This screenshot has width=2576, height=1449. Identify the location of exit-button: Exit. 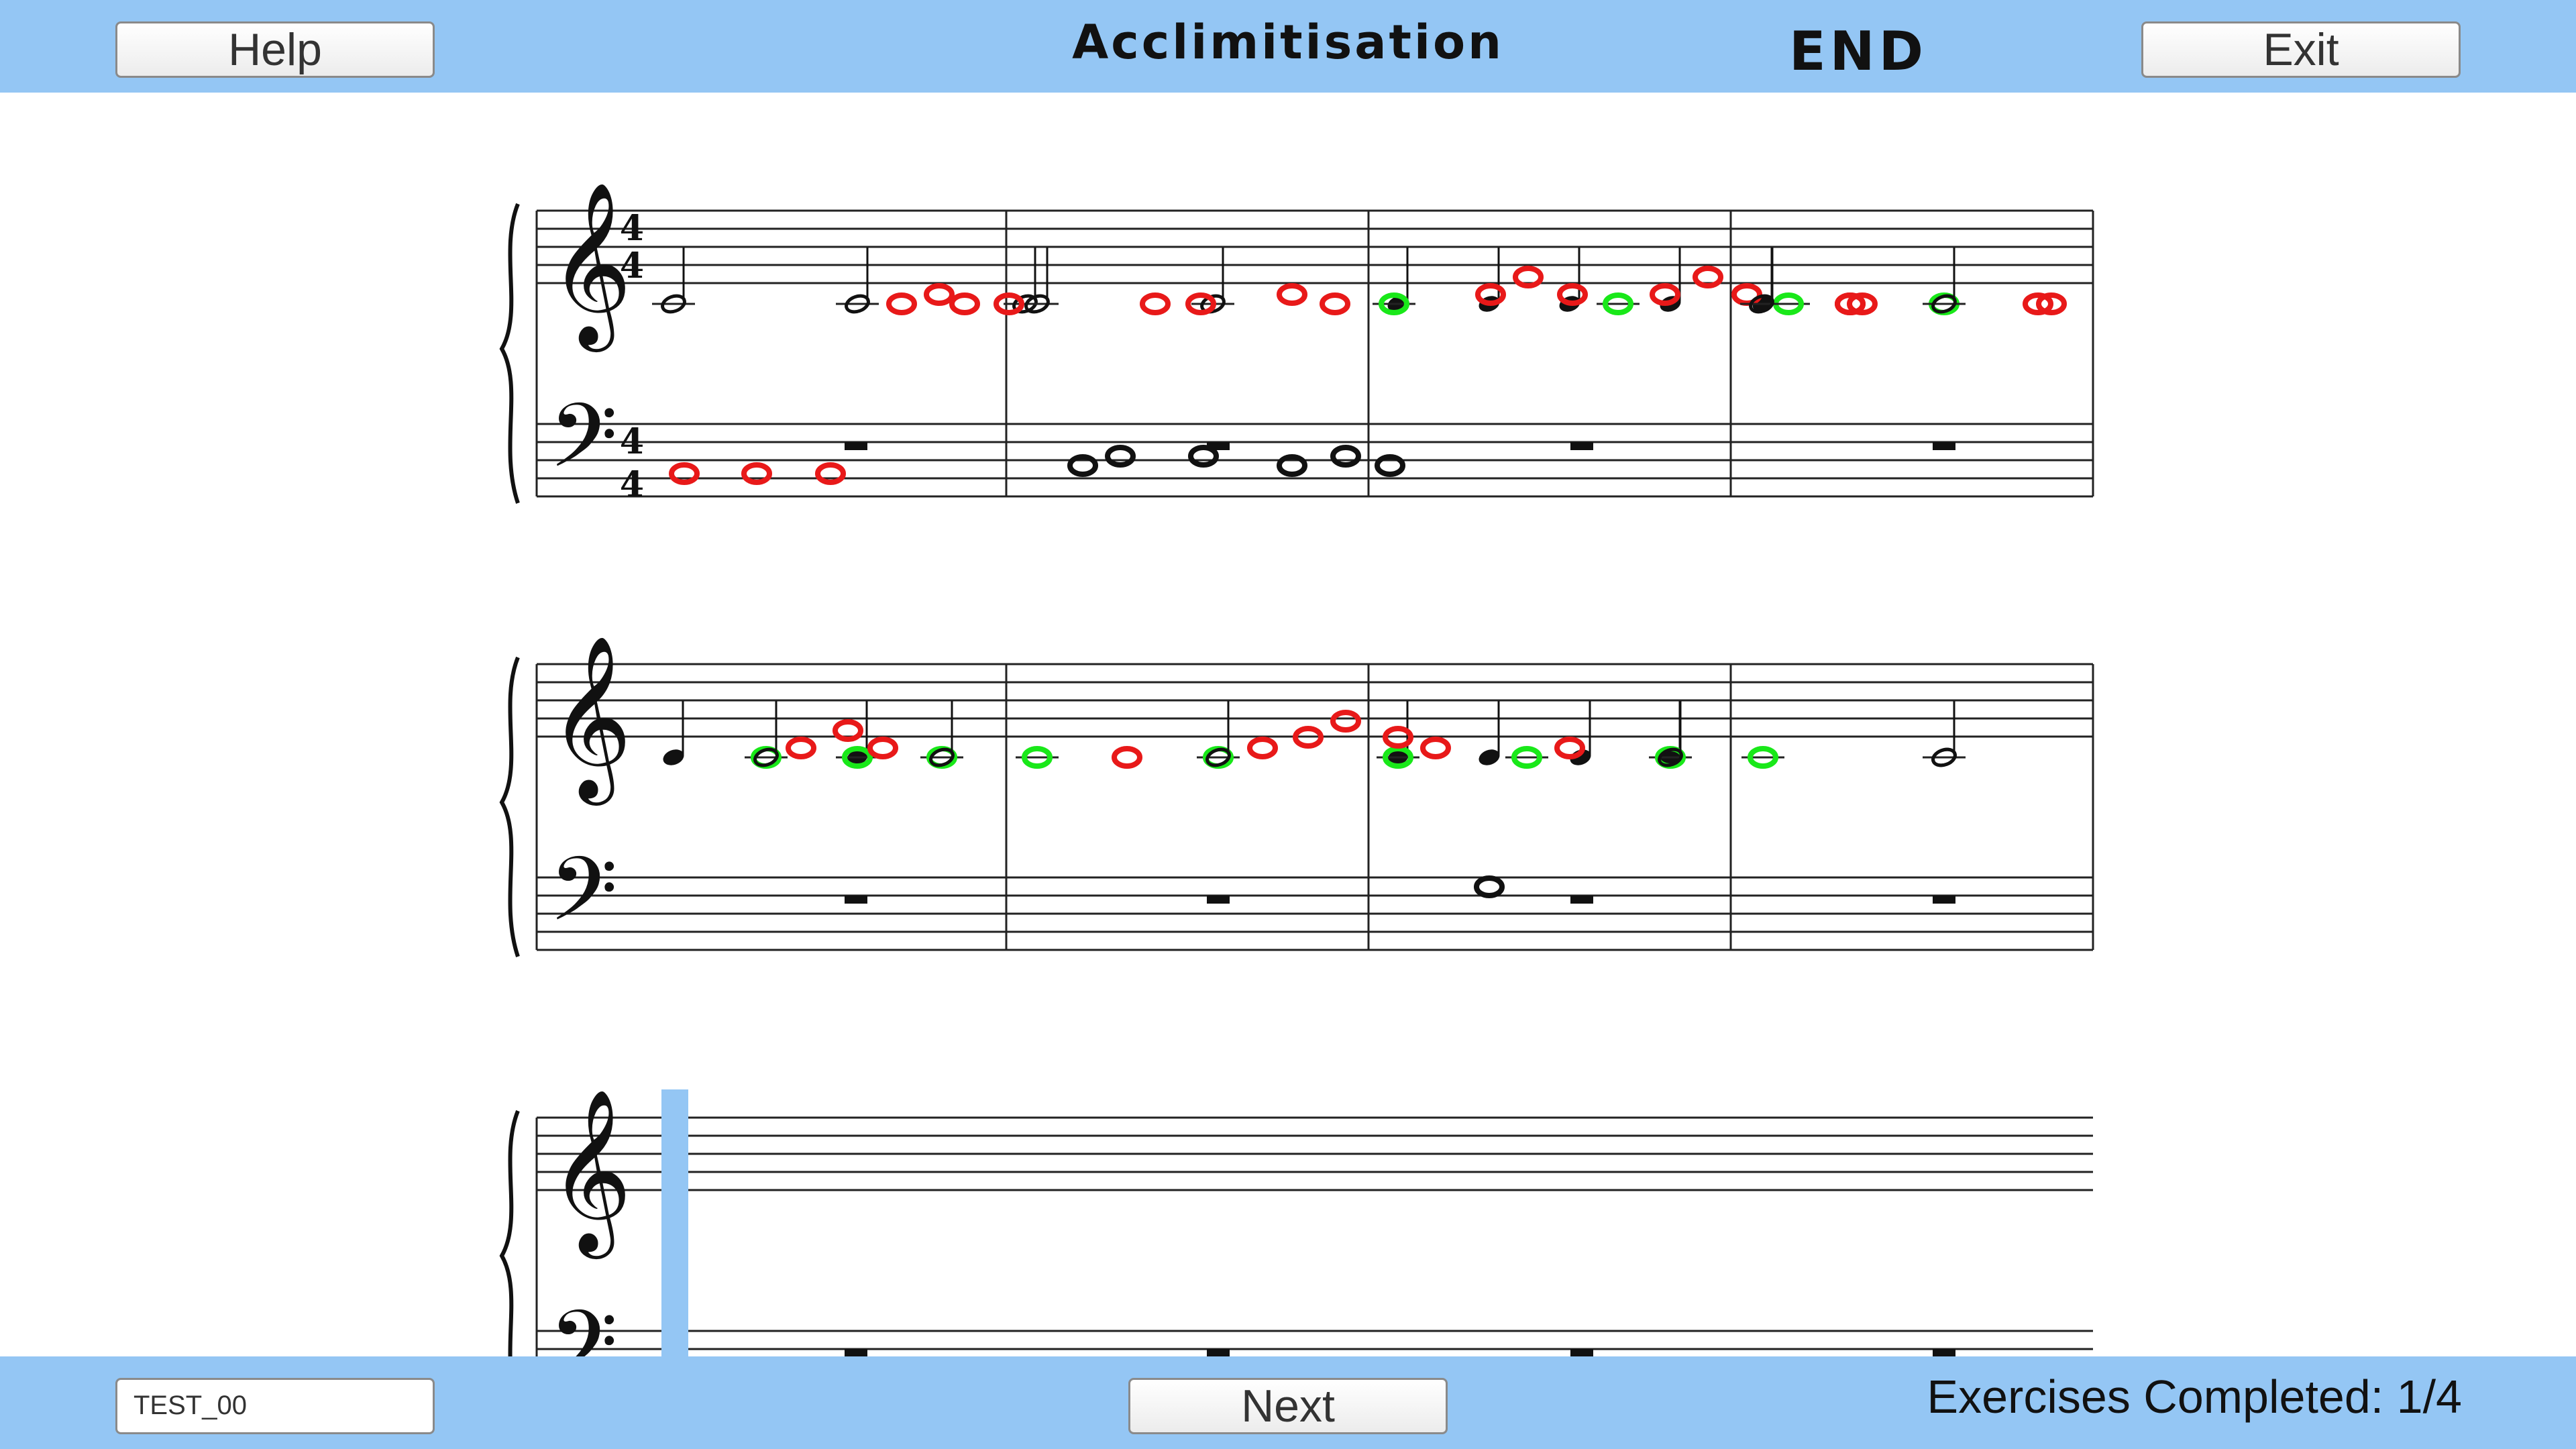
(2301, 49).